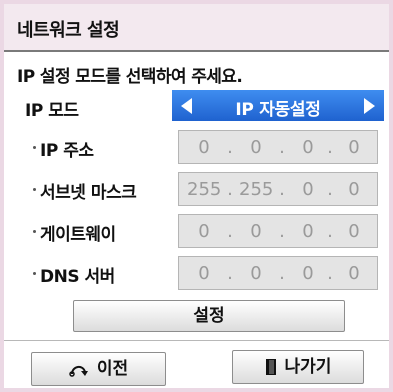  Describe the element at coordinates (204, 273) in the screenshot. I see `dns-octet-1: 0` at that location.